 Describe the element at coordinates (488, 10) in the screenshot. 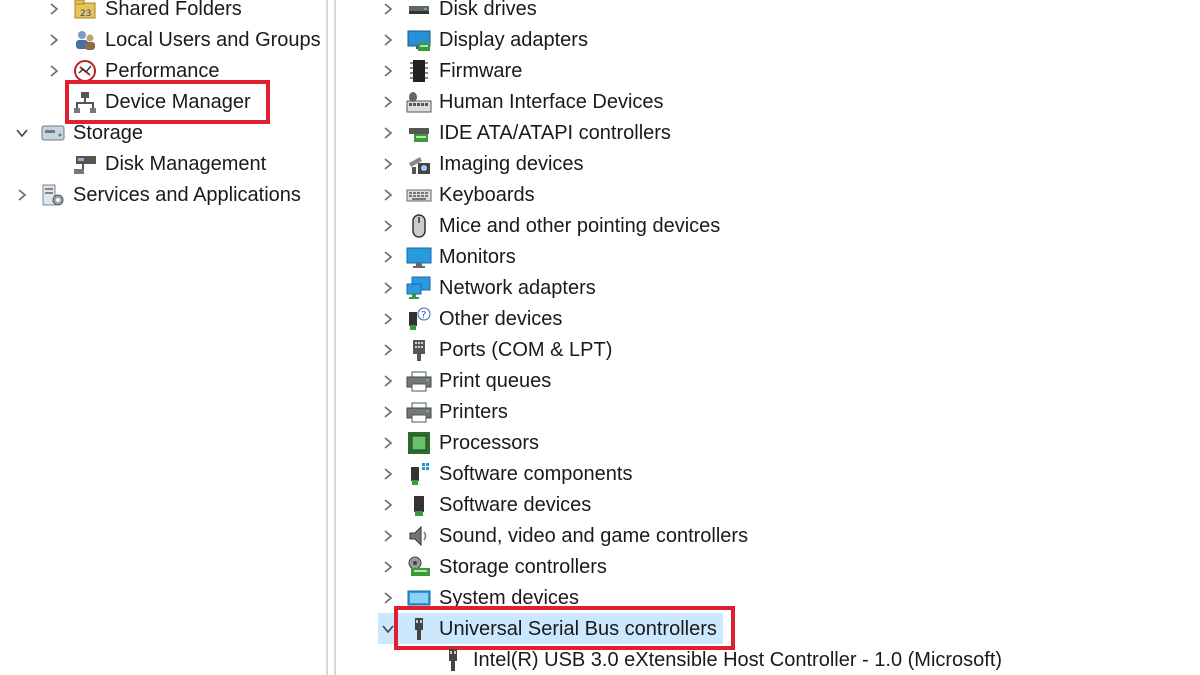

I see `category-label: Disk drives` at that location.